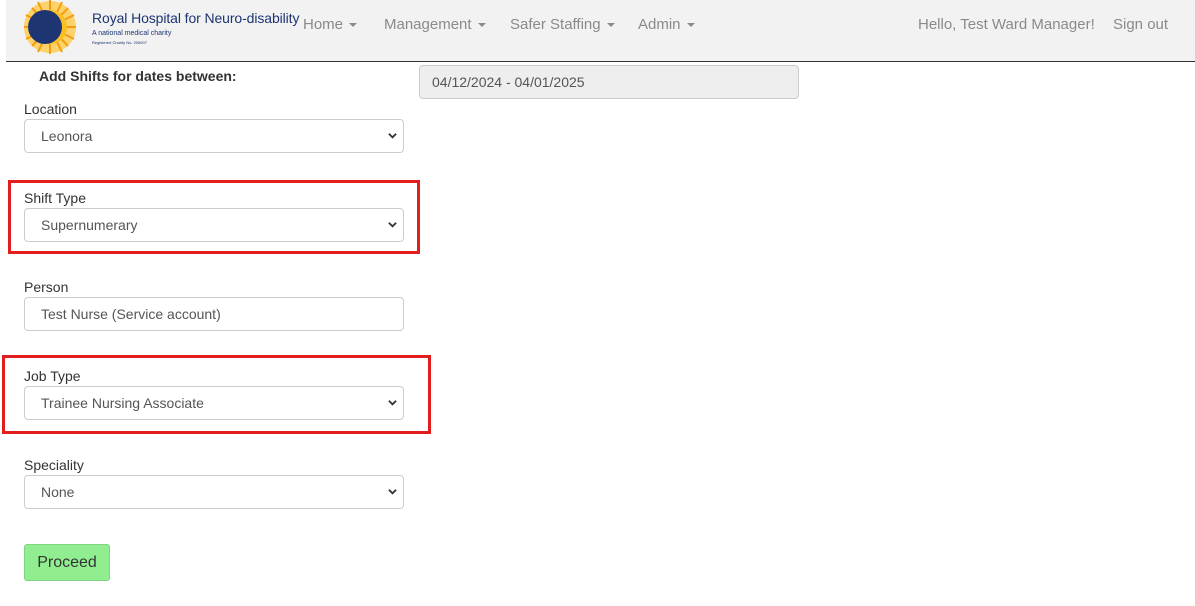 This screenshot has height=606, width=1195. What do you see at coordinates (609, 82) in the screenshot?
I see `date-range-input: 04/12/2024 - 04/01/2025` at bounding box center [609, 82].